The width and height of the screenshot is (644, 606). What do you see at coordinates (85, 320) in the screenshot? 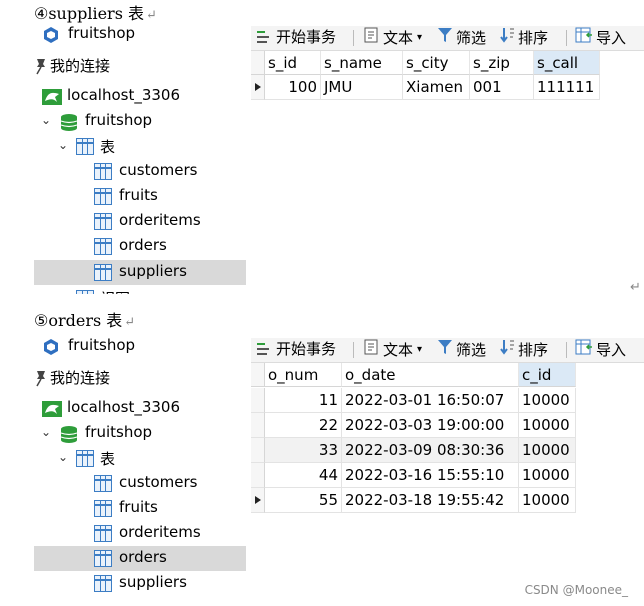
I see `section-heading-orders: ⑤orders 表 ↵` at bounding box center [85, 320].